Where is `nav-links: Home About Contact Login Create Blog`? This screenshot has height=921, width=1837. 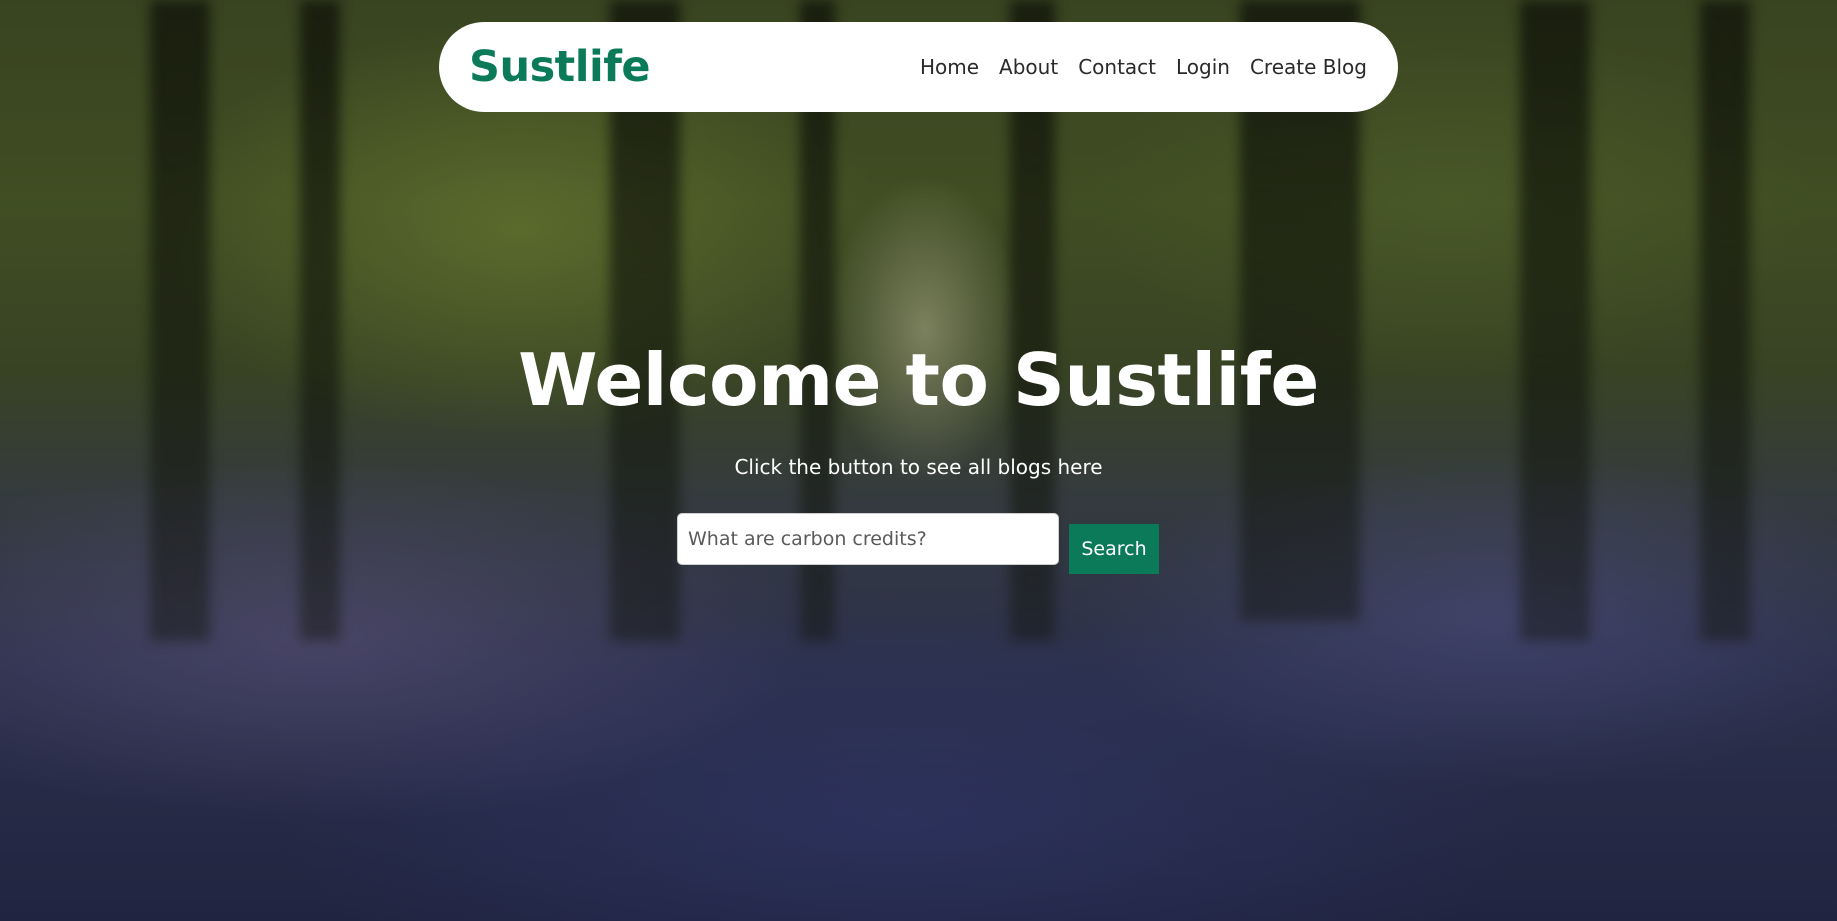 nav-links: Home About Contact Login Create Blog is located at coordinates (1143, 67).